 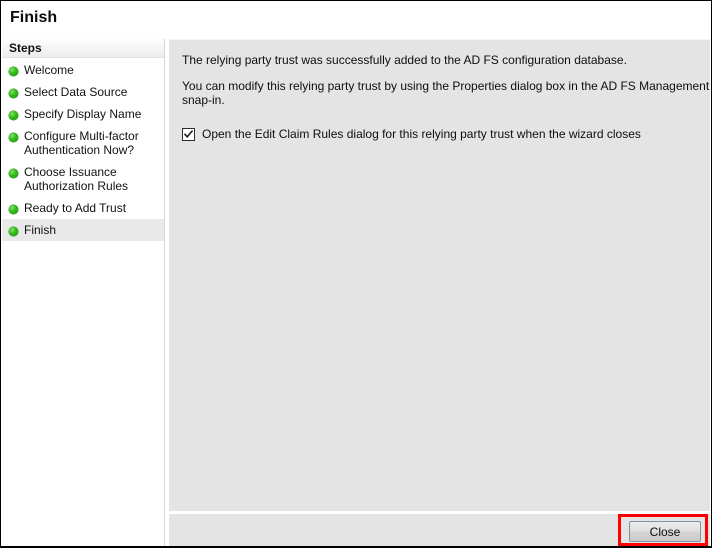 I want to click on steps-header-label: Steps, so click(x=25, y=48).